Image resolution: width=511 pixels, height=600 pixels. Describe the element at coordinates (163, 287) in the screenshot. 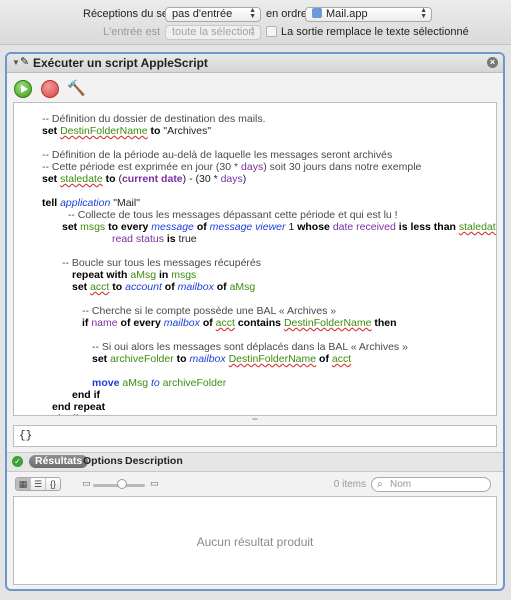

I see `code-line: set acct to account of mailbox of aMsg` at that location.